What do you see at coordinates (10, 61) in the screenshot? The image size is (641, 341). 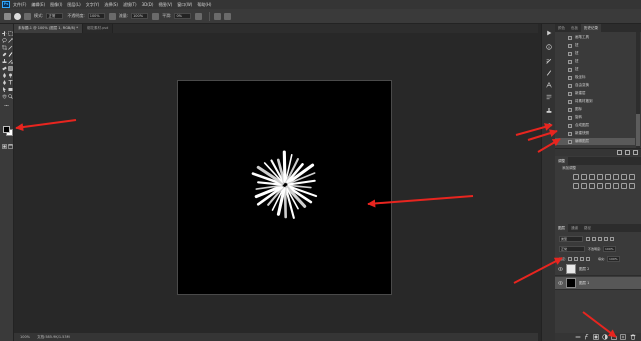 I see `history-brush-tool-icon` at bounding box center [10, 61].